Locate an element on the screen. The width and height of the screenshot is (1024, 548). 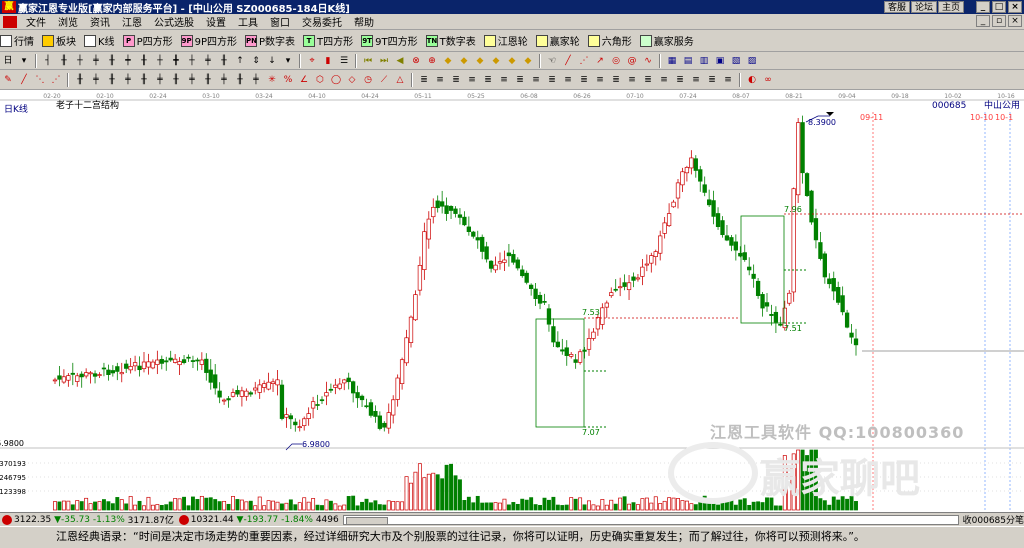
mdi-minimize-button: _ is located at coordinates (983, 21).